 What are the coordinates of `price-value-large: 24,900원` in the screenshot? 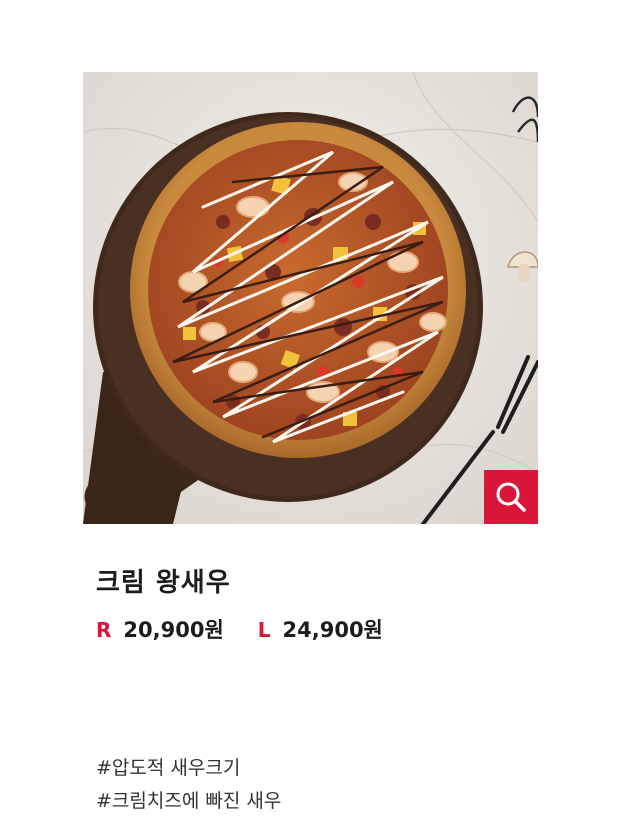 It's located at (332, 630).